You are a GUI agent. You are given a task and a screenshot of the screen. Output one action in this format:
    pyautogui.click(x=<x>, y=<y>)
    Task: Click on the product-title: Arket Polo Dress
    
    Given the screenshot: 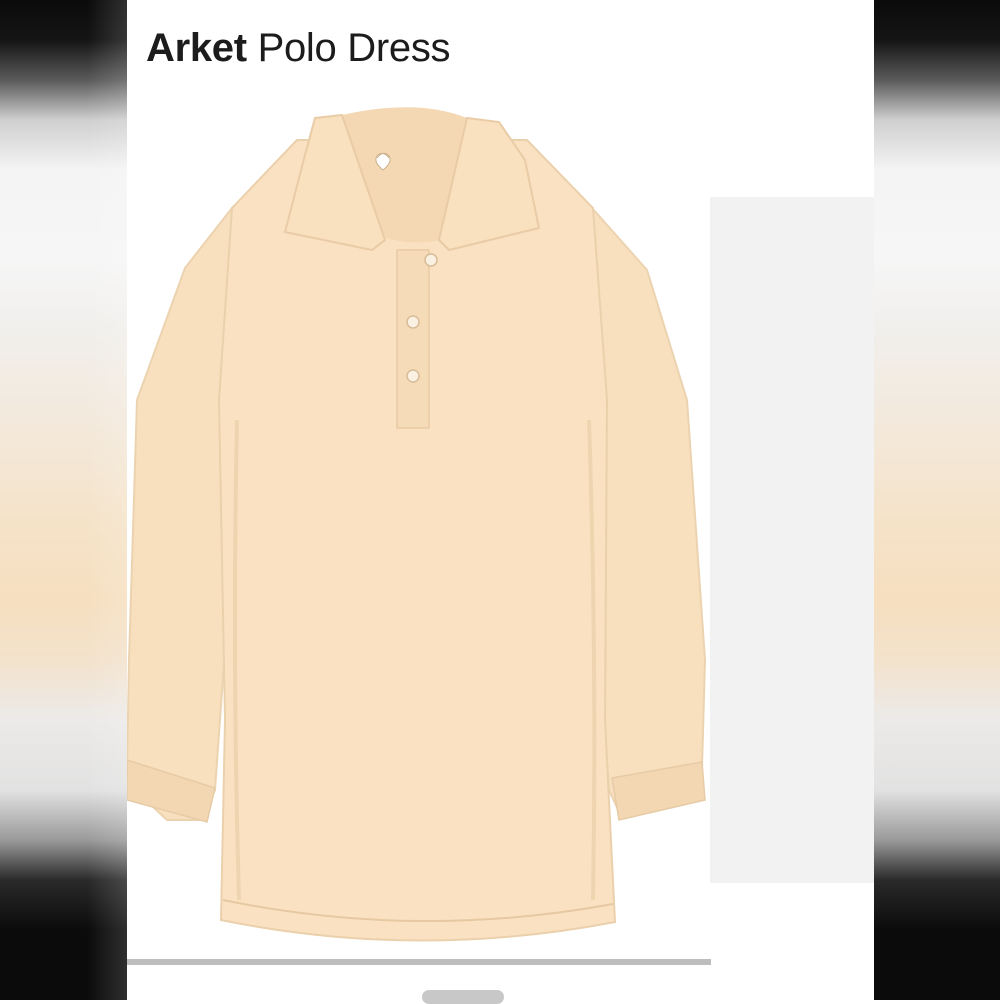 What is the action you would take?
    pyautogui.click(x=298, y=48)
    